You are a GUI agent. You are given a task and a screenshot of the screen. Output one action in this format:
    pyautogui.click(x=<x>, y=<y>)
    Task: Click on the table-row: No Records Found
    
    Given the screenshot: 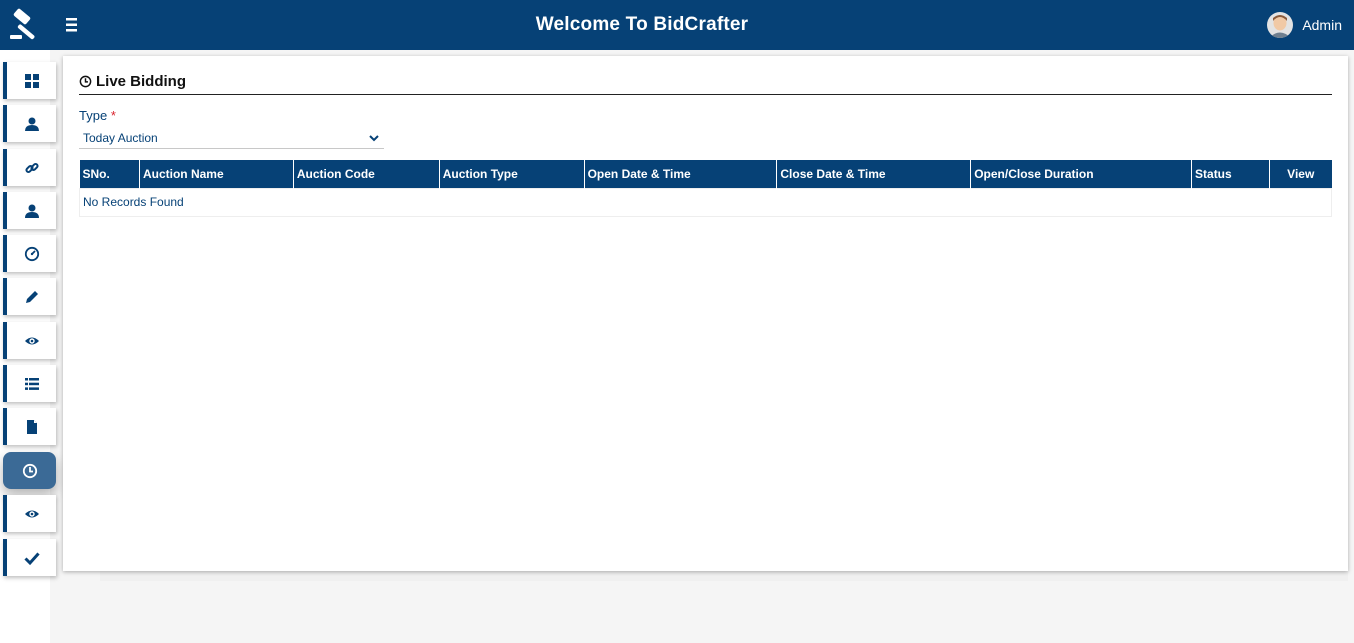 What is the action you would take?
    pyautogui.click(x=705, y=202)
    